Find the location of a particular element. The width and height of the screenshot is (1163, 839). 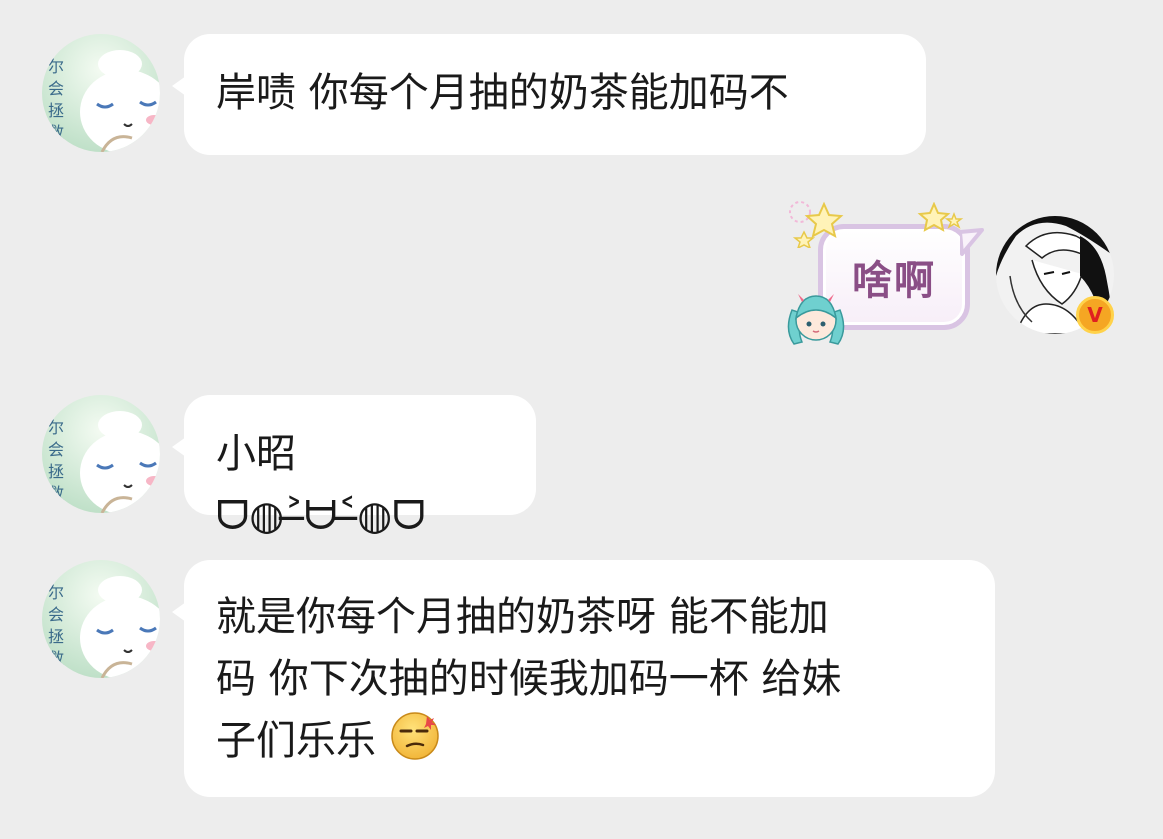

self-message-bubble: 啥啊 is located at coordinates (885, 273).